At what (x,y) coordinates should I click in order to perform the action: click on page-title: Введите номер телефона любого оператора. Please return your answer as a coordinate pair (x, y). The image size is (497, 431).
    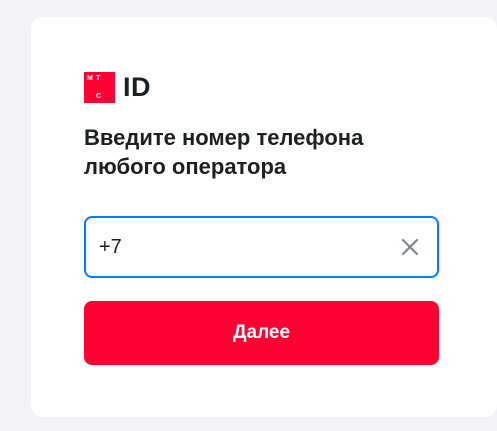
    Looking at the image, I should click on (264, 152).